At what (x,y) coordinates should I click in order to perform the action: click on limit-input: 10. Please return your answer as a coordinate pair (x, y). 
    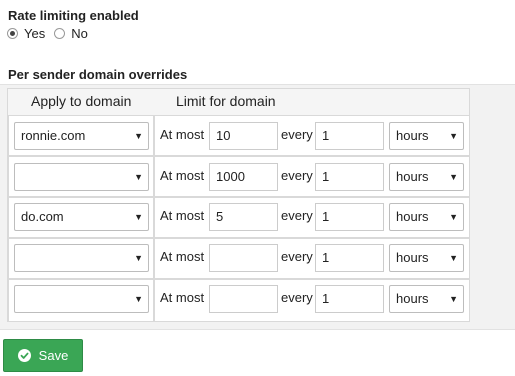
    Looking at the image, I should click on (243, 136).